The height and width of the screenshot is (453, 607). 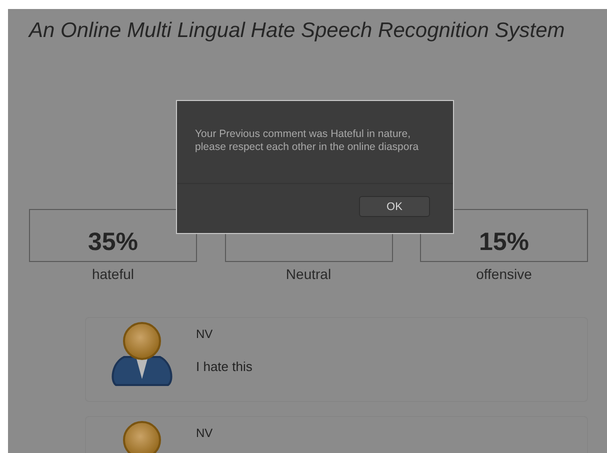 I want to click on stat-label: hateful, so click(x=113, y=274).